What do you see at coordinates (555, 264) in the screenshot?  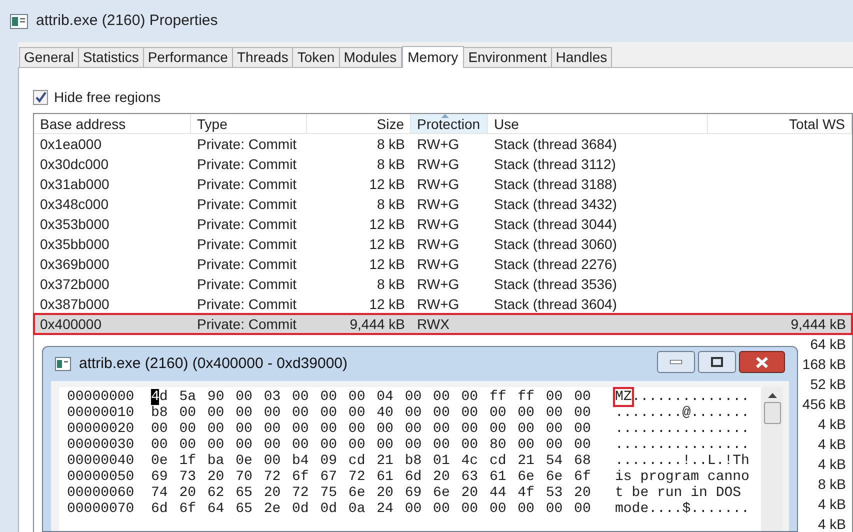 I see `table-cell-text: Stack (thread 2276)` at bounding box center [555, 264].